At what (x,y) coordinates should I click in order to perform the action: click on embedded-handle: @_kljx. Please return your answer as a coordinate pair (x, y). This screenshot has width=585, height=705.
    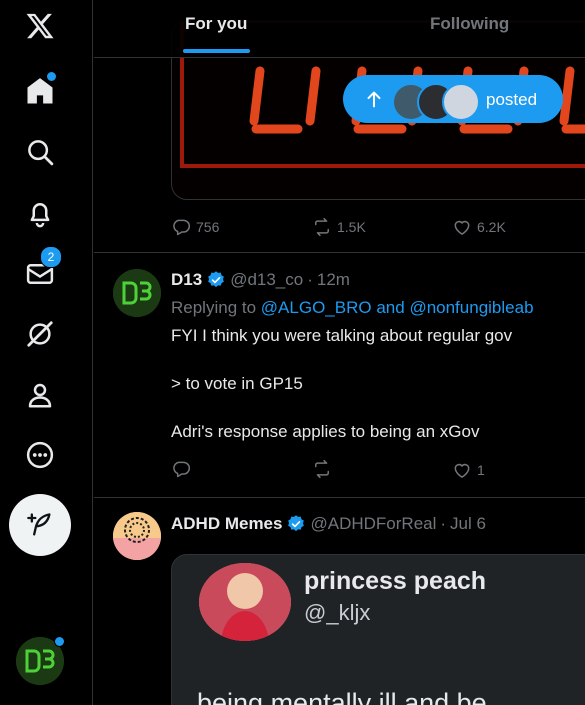
    Looking at the image, I should click on (337, 612).